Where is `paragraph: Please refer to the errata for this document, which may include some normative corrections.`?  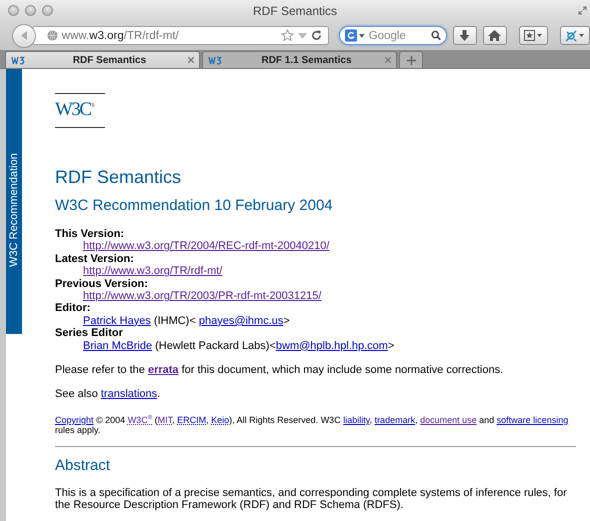 paragraph: Please refer to the errata for this document, which may include some normative corrections. is located at coordinates (279, 370).